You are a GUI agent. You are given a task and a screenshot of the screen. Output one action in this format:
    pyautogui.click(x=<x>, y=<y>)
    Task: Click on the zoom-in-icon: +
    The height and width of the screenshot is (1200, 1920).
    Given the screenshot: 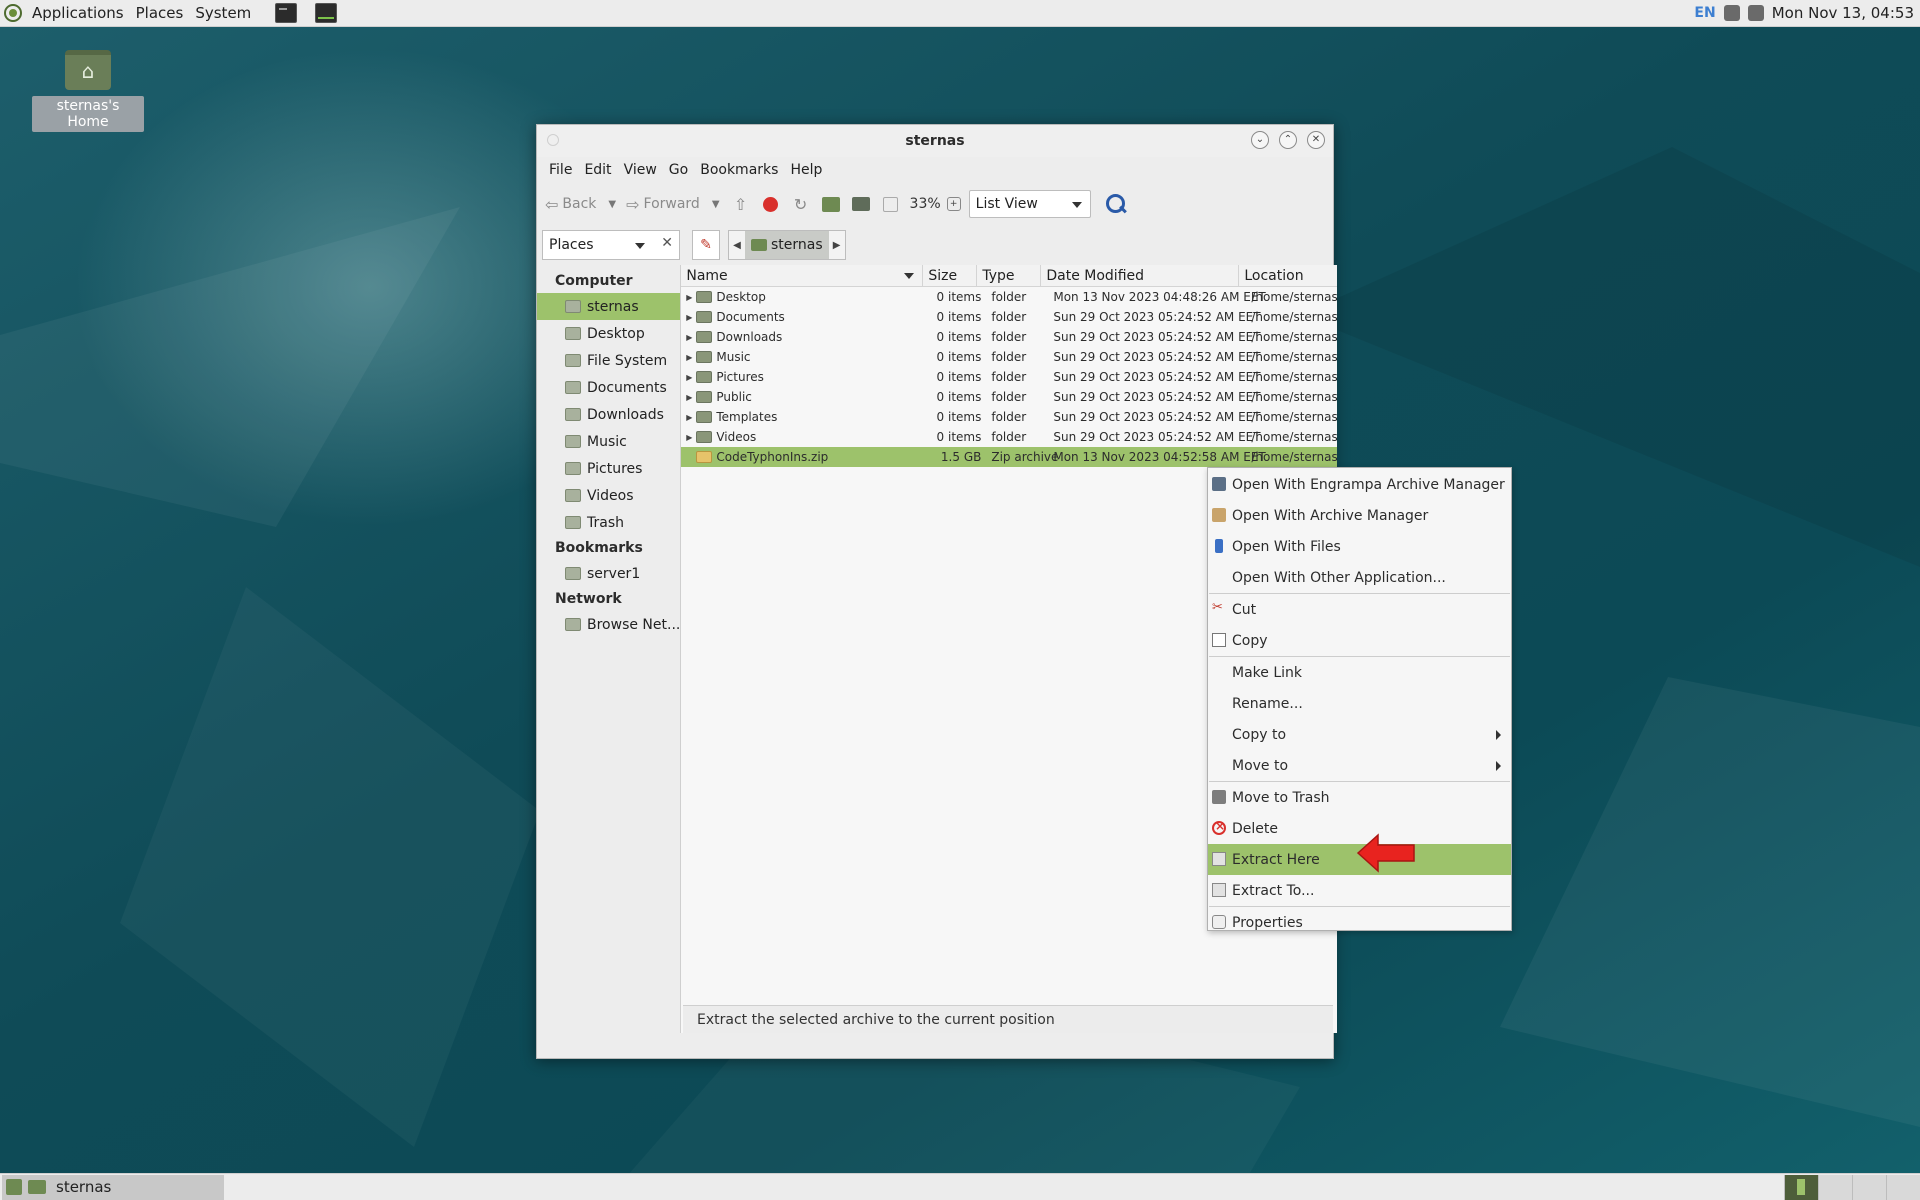 What is the action you would take?
    pyautogui.click(x=953, y=204)
    